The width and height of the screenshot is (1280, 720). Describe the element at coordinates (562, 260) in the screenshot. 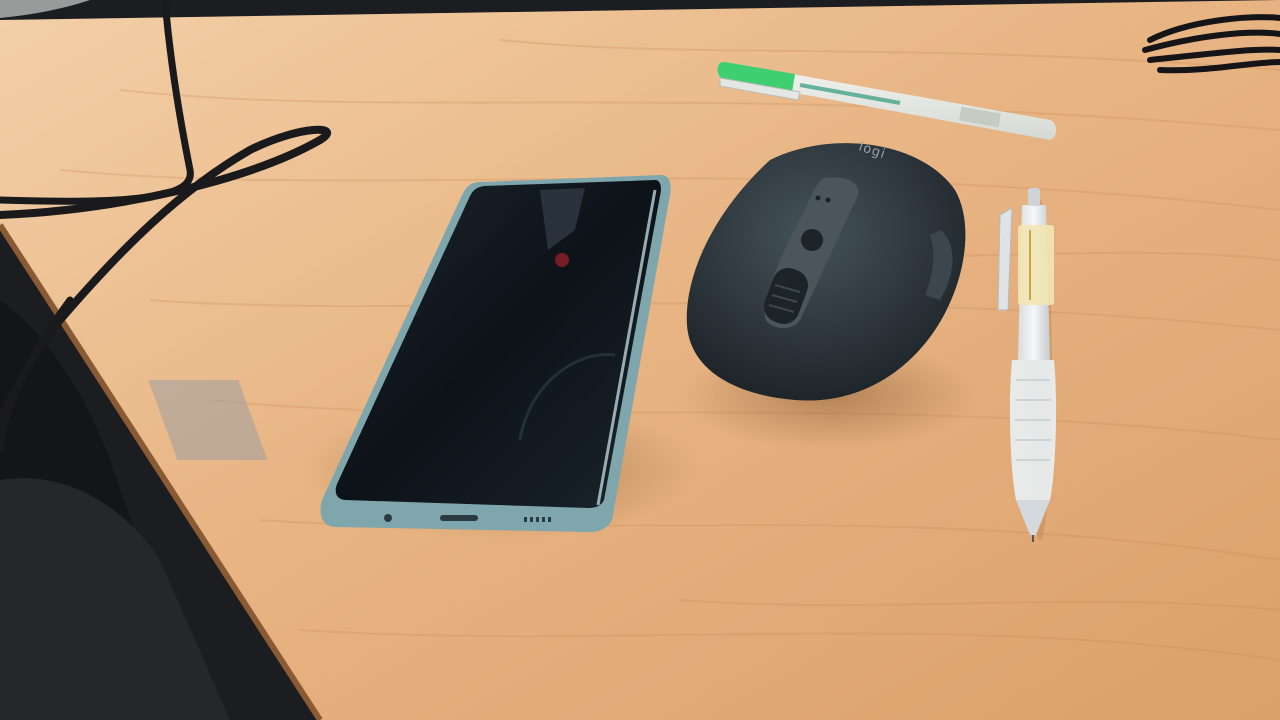

I see `phone-reflection-red` at that location.